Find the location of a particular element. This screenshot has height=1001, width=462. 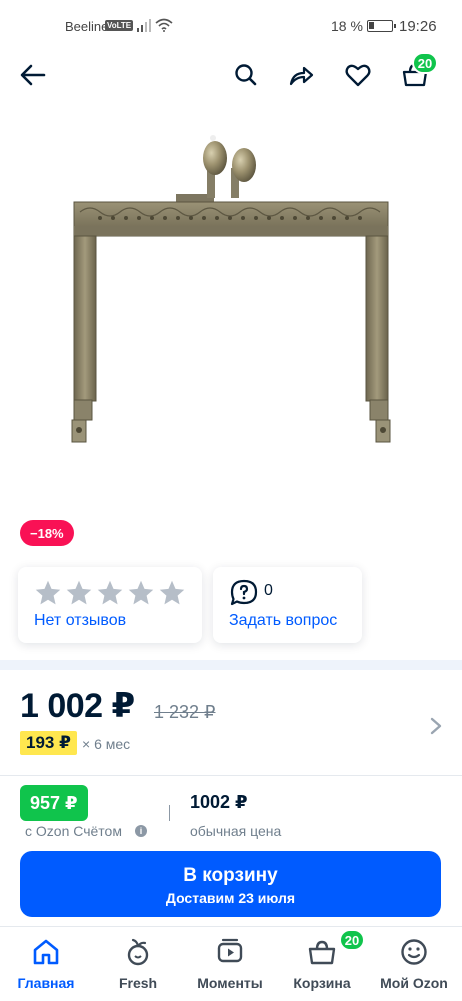

battery-icon is located at coordinates (381, 26).